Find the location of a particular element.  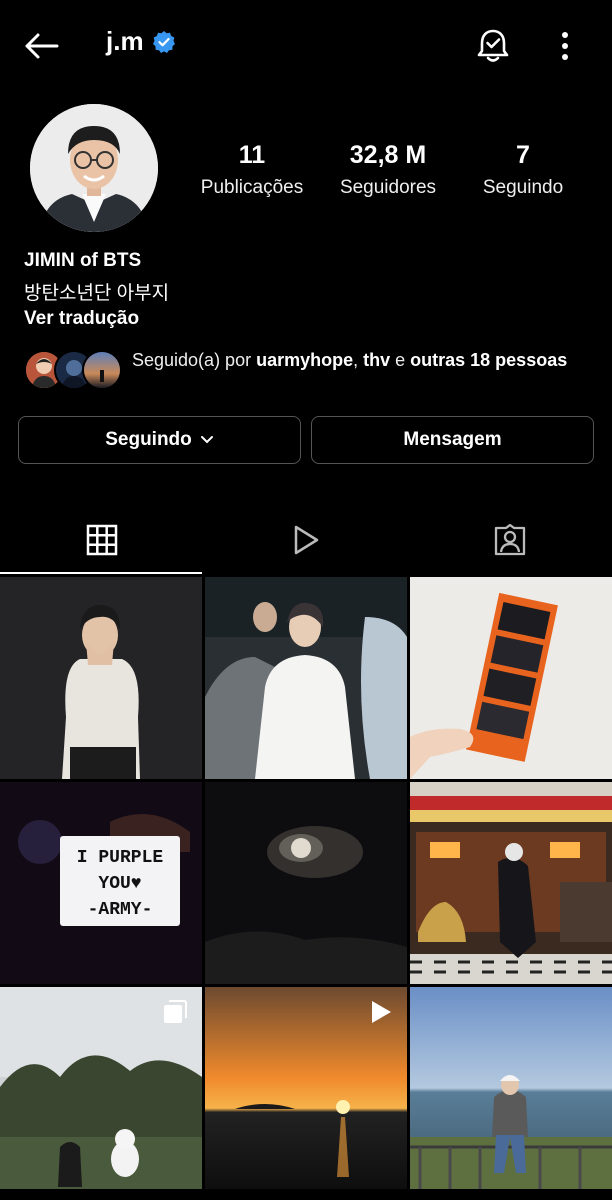

avatar-photo is located at coordinates (94, 168).